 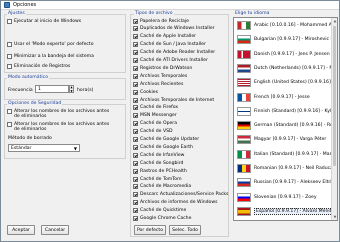 I want to click on file-type-item: Caché de Opera, so click(x=155, y=124).